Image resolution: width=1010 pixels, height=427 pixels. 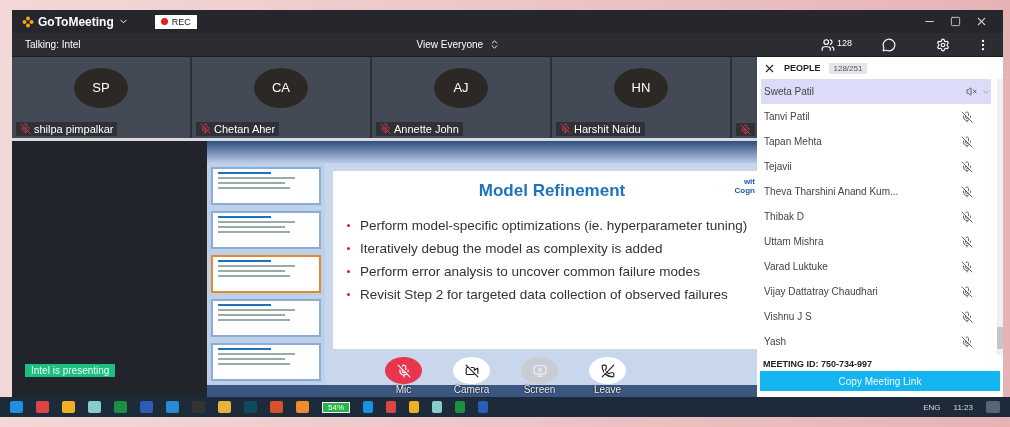 What do you see at coordinates (101, 87) in the screenshot?
I see `initials-avatar: SP` at bounding box center [101, 87].